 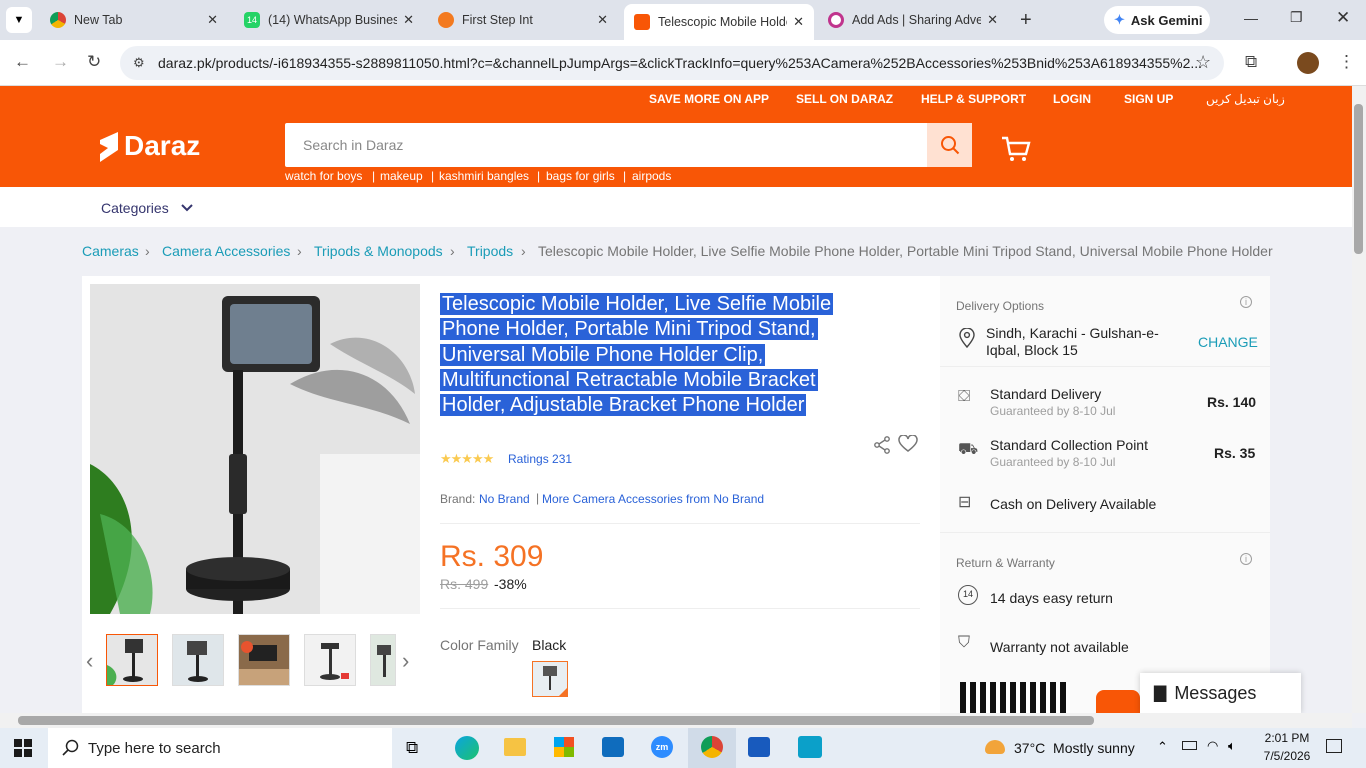 What do you see at coordinates (1287, 756) in the screenshot?
I see `clock-date: 7/5/2026` at bounding box center [1287, 756].